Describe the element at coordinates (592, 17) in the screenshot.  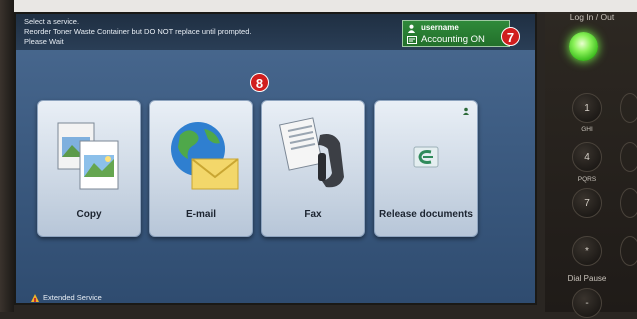
I see `login-logout-label: Log In / Out` at that location.